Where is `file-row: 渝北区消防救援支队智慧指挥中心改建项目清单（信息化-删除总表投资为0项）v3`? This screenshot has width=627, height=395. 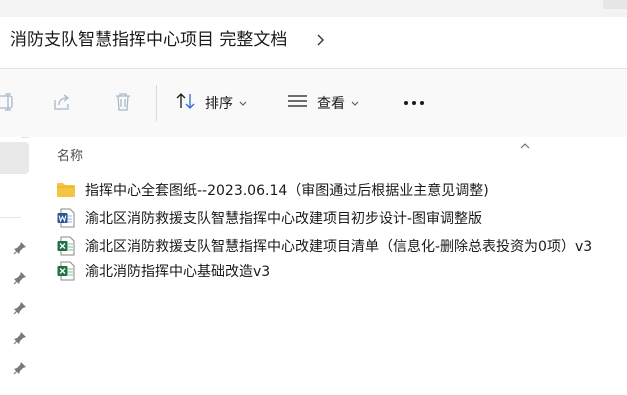
file-row: 渝北区消防救援支队智慧指挥中心改建项目清单（信息化-删除总表投资为0项）v3 is located at coordinates (324, 246).